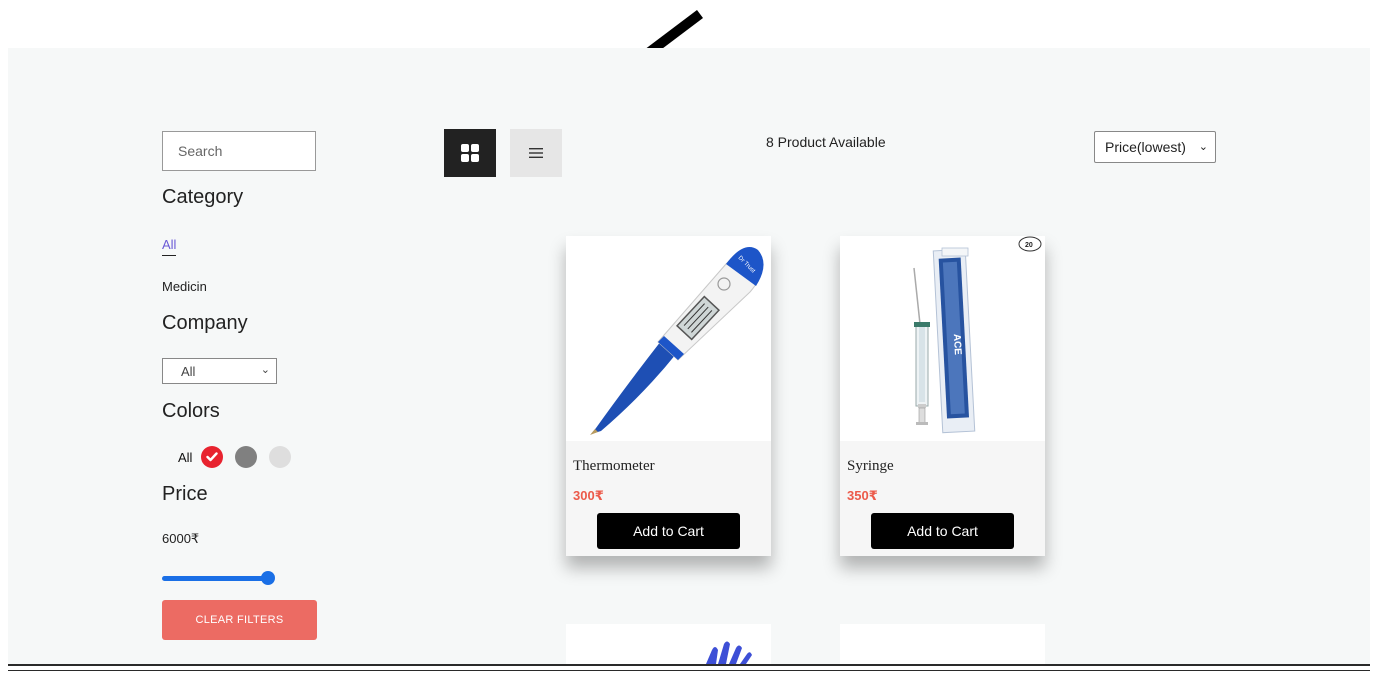 This screenshot has height=673, width=1375. What do you see at coordinates (185, 457) in the screenshot?
I see `color-all-option: All` at bounding box center [185, 457].